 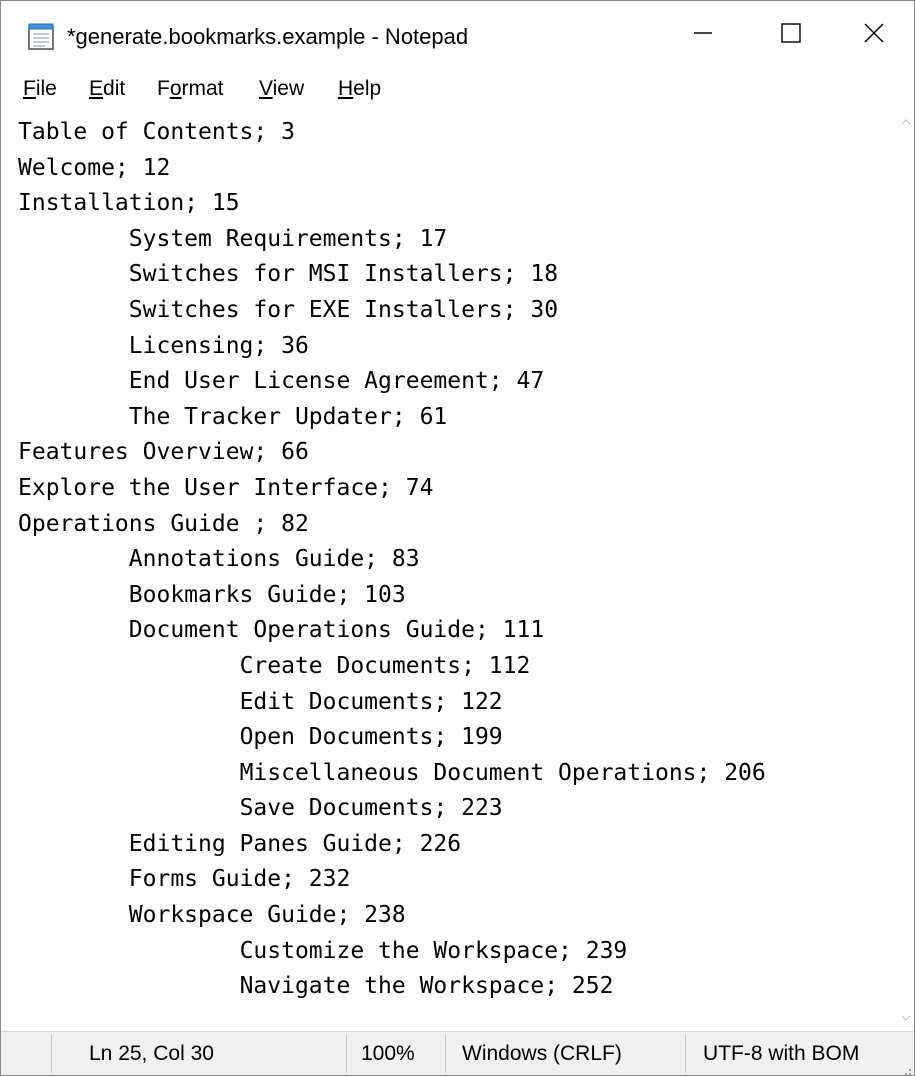 I want to click on menu-bar: File Edit Format View Help, so click(x=457, y=89).